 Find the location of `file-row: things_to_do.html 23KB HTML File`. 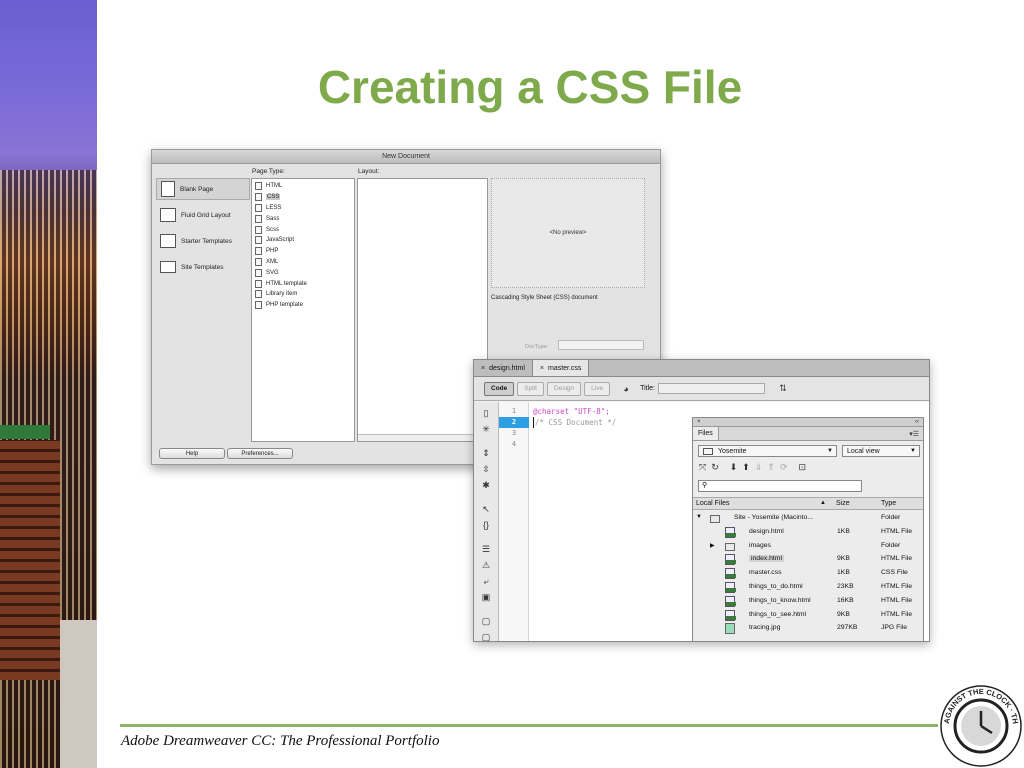

file-row: things_to_do.html 23KB HTML File is located at coordinates (808, 588).